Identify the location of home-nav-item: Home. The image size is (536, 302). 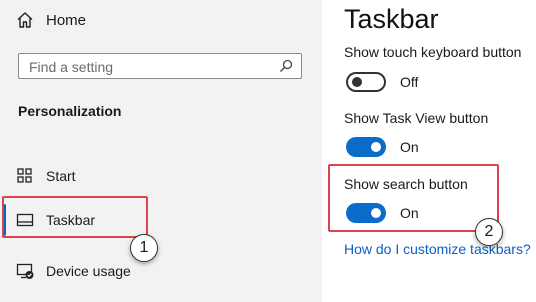
(51, 20).